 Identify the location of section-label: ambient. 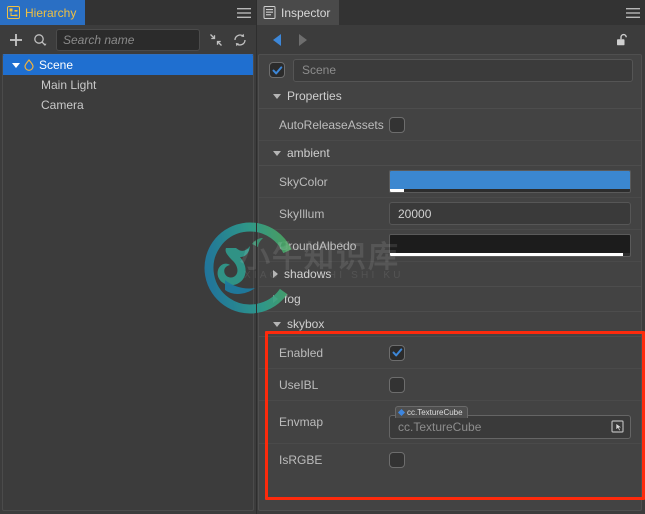
(308, 153).